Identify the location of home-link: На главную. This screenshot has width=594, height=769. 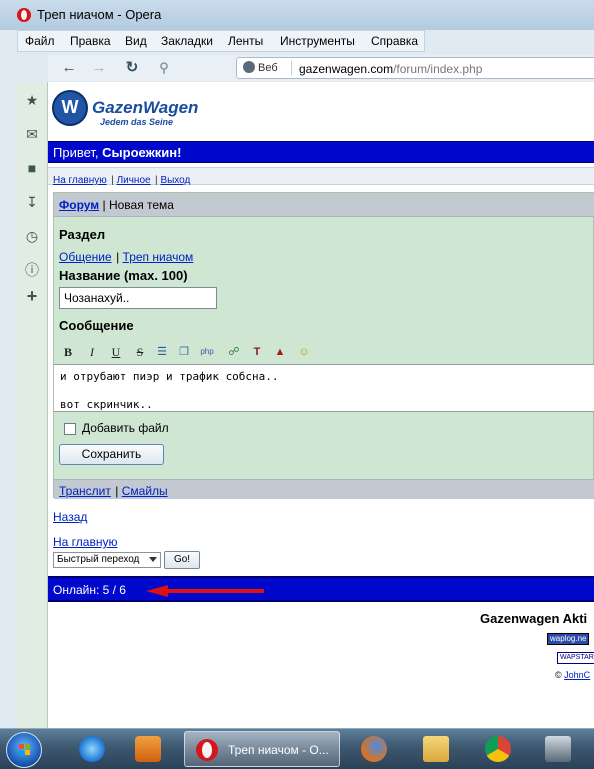
(85, 542).